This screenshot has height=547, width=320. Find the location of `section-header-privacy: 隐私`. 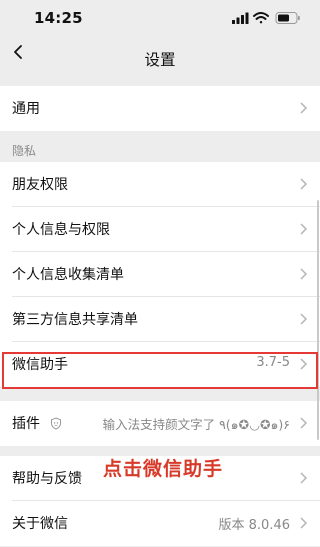

section-header-privacy: 隐私 is located at coordinates (24, 151).